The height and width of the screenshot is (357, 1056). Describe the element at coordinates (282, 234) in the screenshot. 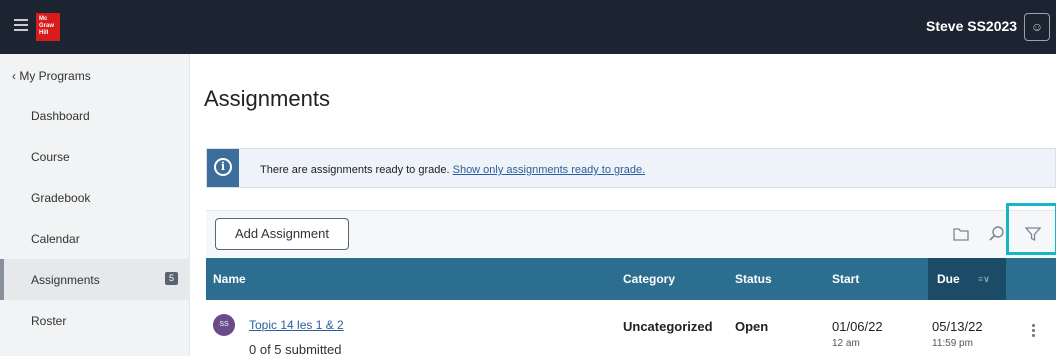

I see `add-assignment-button: Add Assignment` at that location.